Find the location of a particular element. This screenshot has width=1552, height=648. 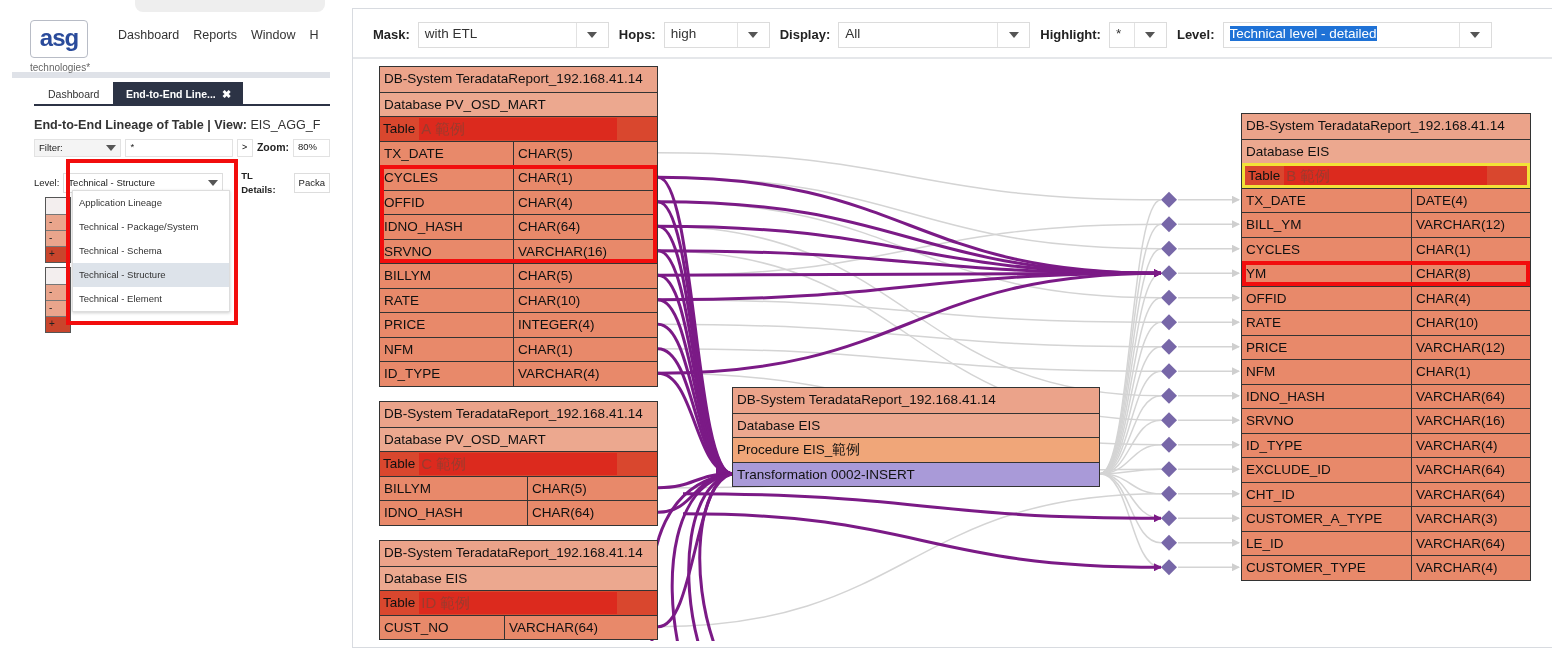

close-icon: ✖ is located at coordinates (226, 94).